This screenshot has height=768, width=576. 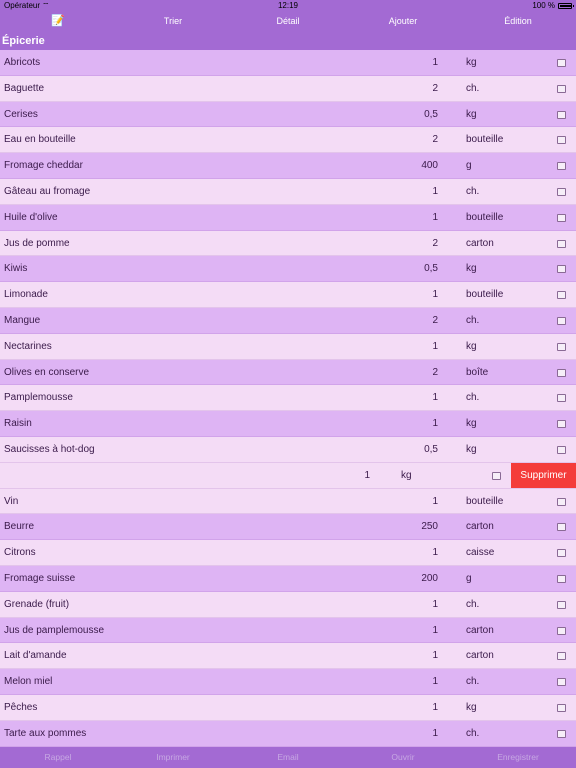 What do you see at coordinates (18, 424) in the screenshot?
I see `item-name: Raisin` at bounding box center [18, 424].